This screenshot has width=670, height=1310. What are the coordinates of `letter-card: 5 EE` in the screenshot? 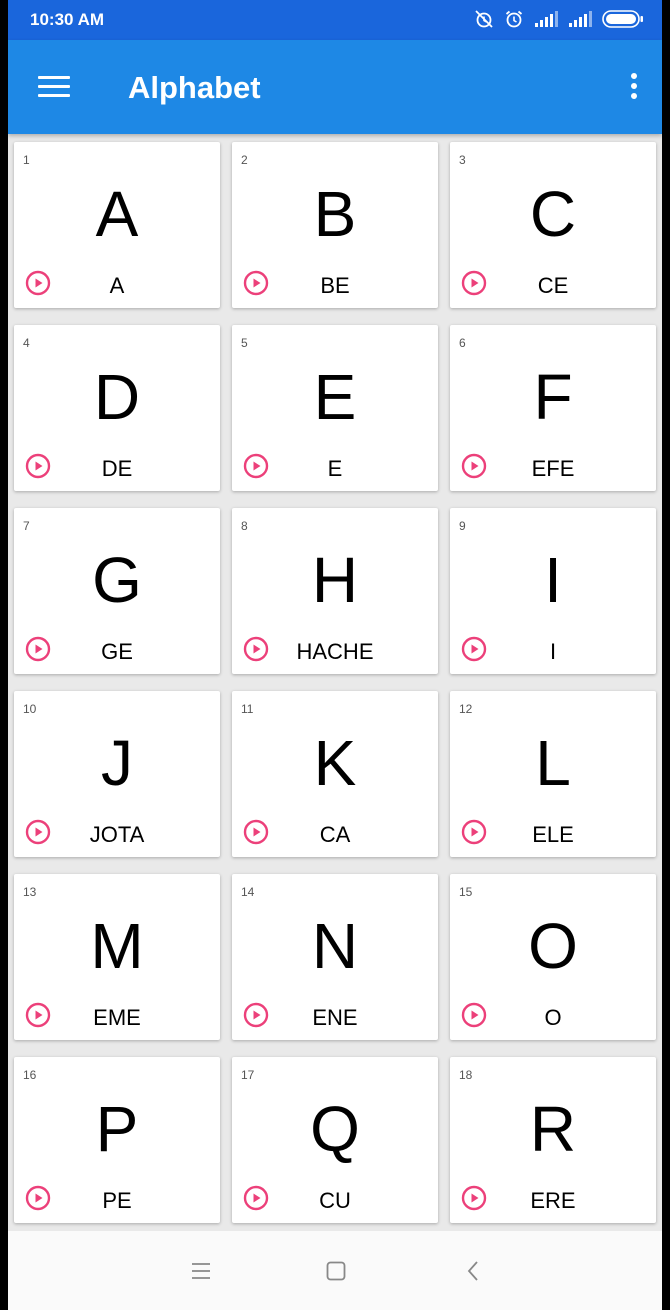 It's located at (335, 408).